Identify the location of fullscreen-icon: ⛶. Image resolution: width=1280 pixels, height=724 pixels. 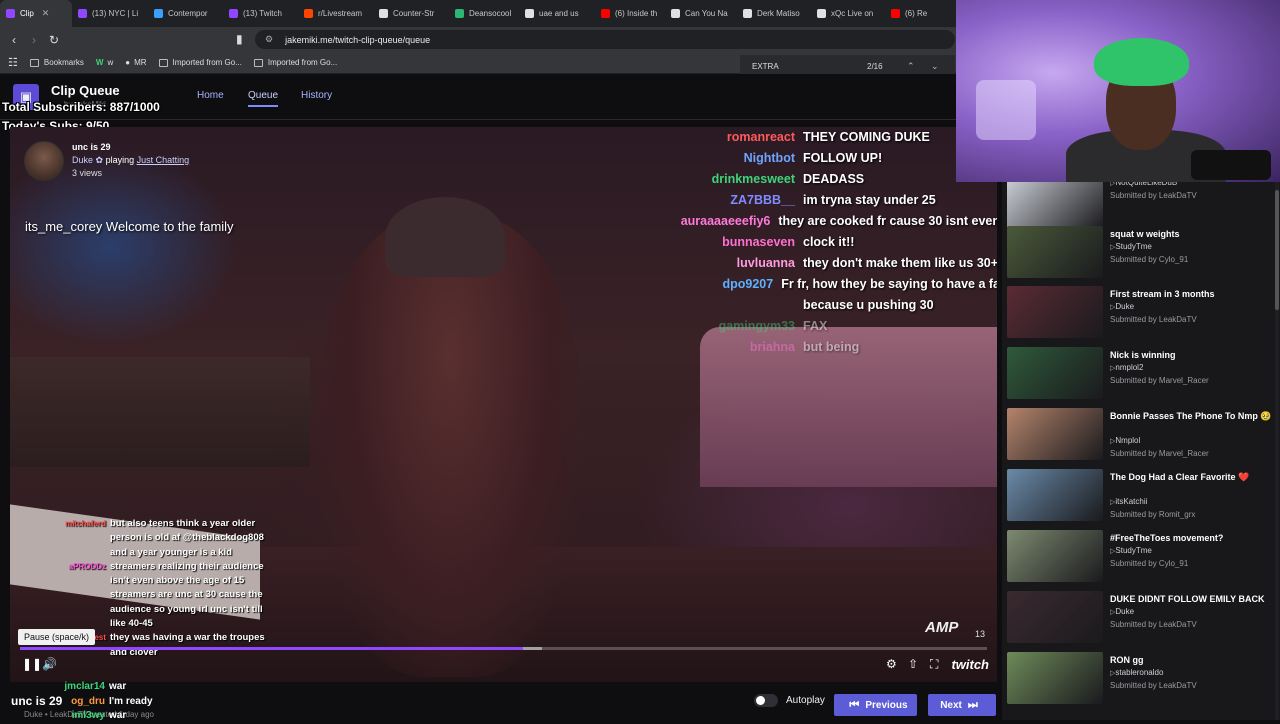
(934, 664).